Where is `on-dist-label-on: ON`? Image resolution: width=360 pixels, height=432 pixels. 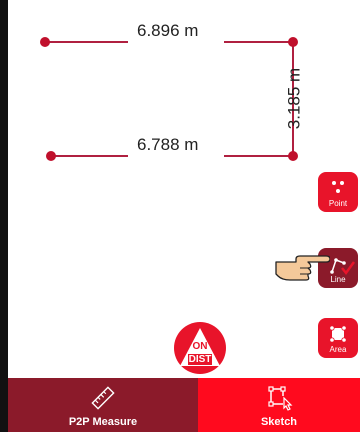 on-dist-label-on: ON is located at coordinates (200, 346).